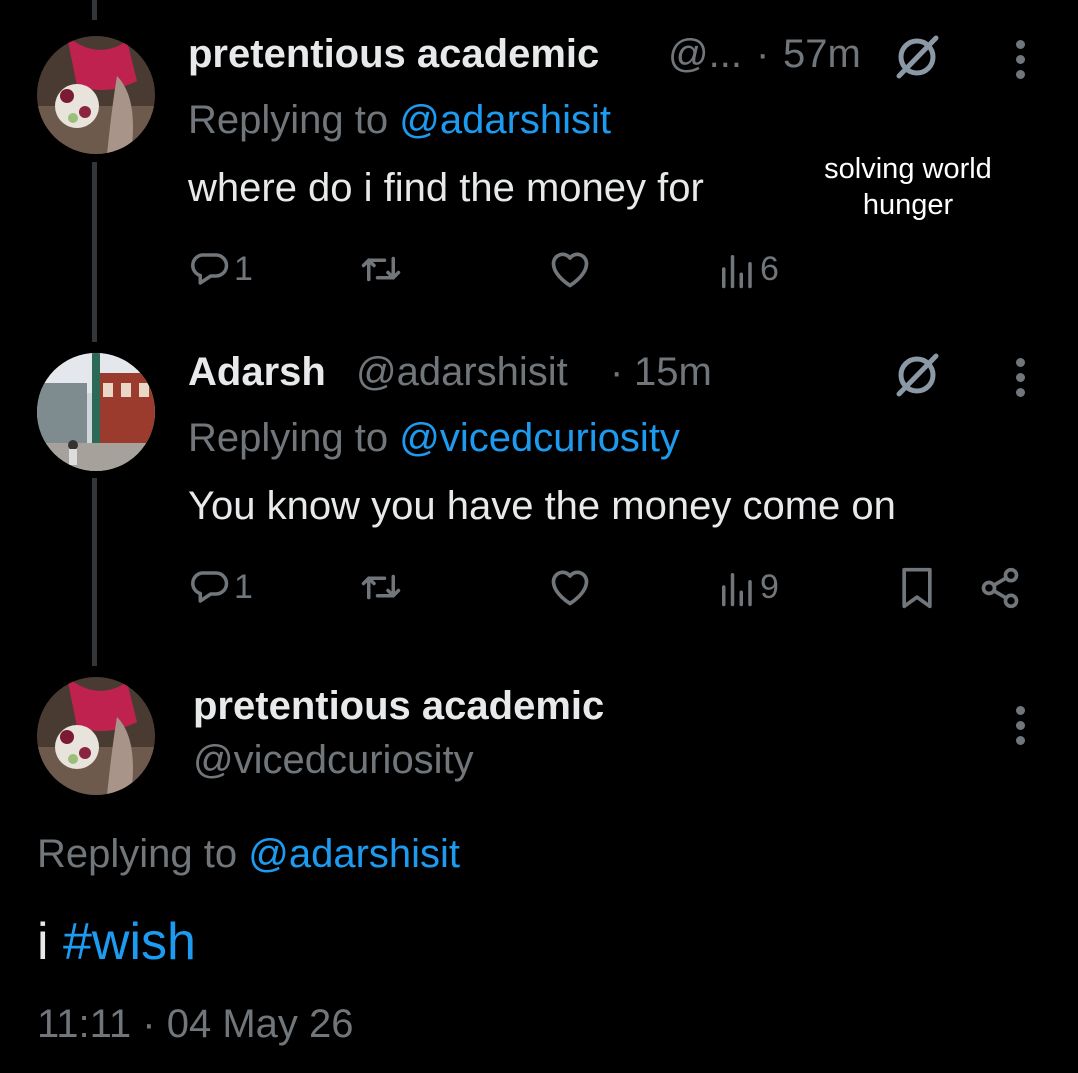 The image size is (1078, 1073). What do you see at coordinates (462, 372) in the screenshot?
I see `author-handle: @adarshisit` at bounding box center [462, 372].